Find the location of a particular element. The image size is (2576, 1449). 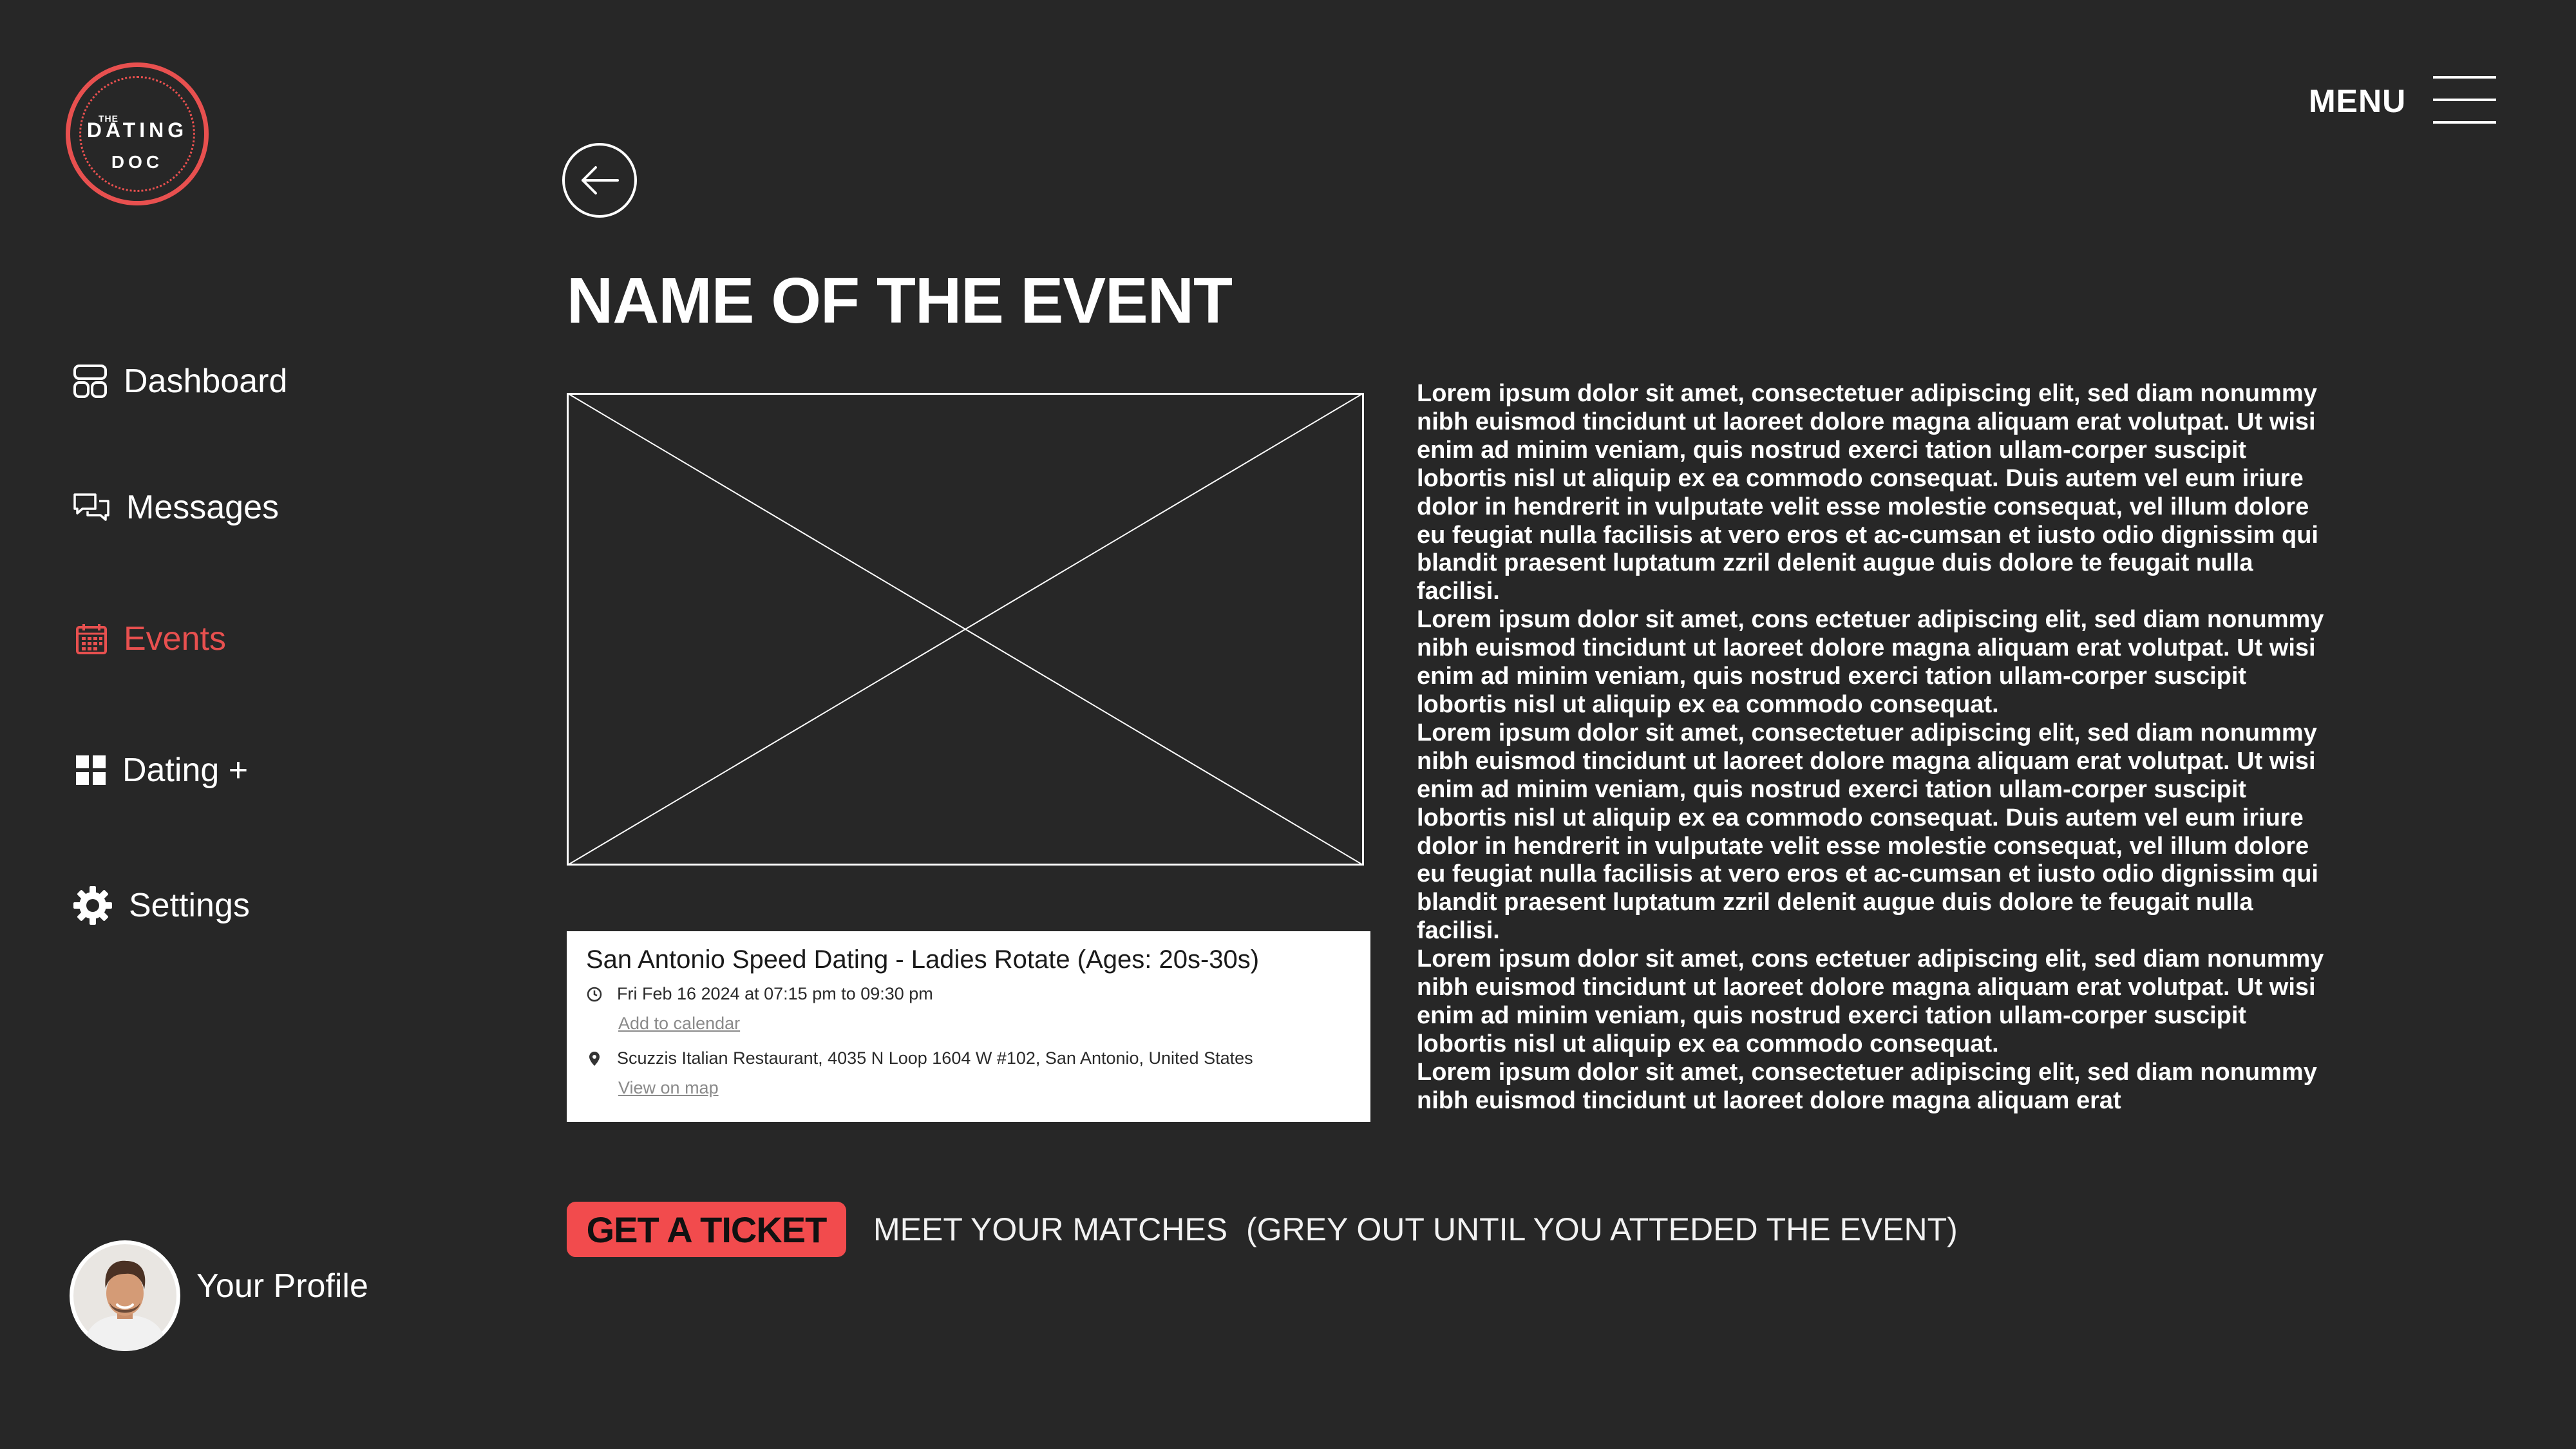

clock-icon is located at coordinates (594, 994).